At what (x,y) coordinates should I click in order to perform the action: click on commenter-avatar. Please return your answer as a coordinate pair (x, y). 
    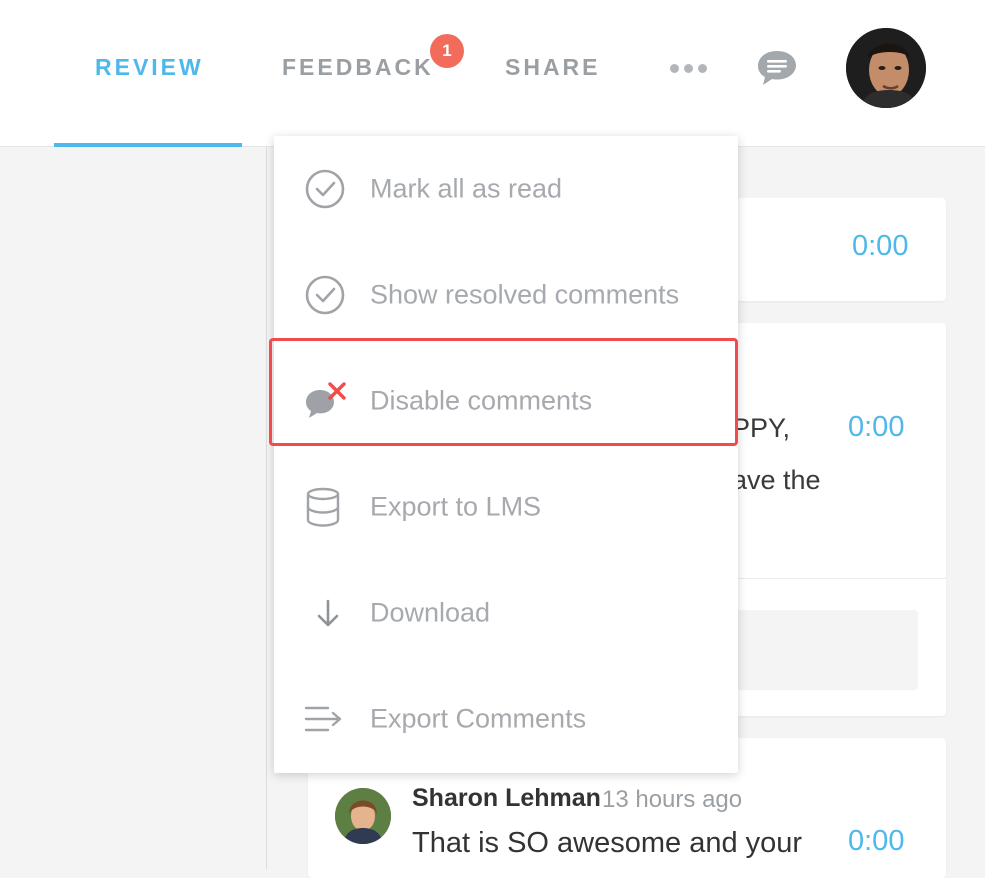
    Looking at the image, I should click on (363, 816).